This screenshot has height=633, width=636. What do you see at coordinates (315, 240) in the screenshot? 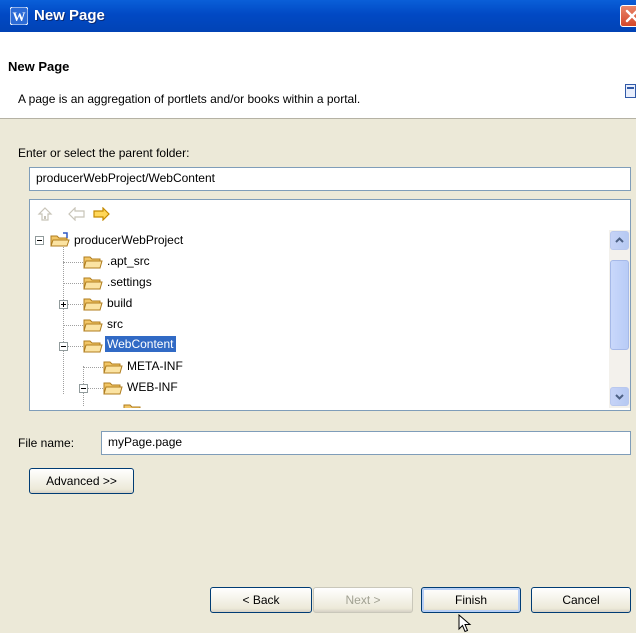
I see `tree-item-producerwebproject: producerWebProject` at bounding box center [315, 240].